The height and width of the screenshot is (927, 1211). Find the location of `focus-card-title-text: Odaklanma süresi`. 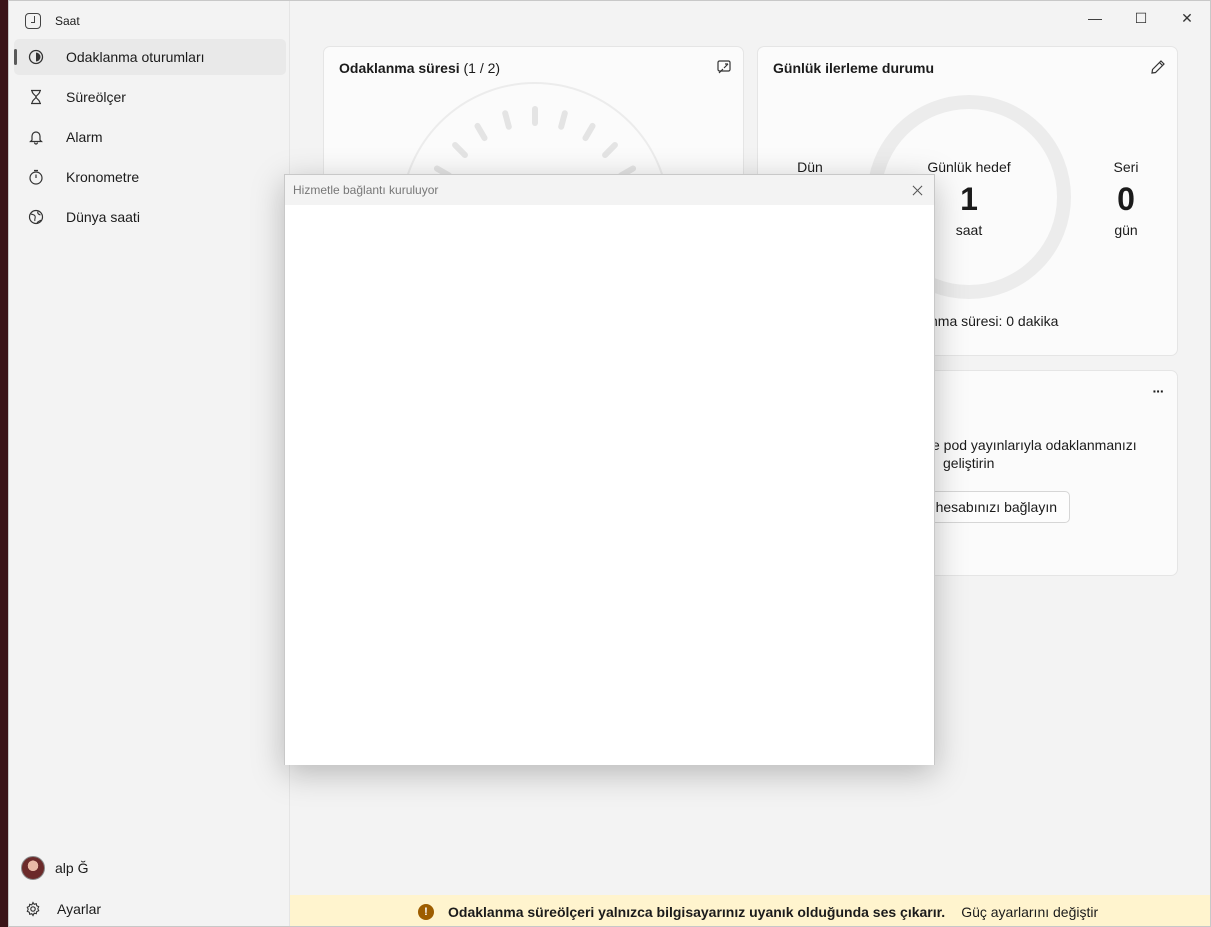

focus-card-title-text: Odaklanma süresi is located at coordinates (399, 68).